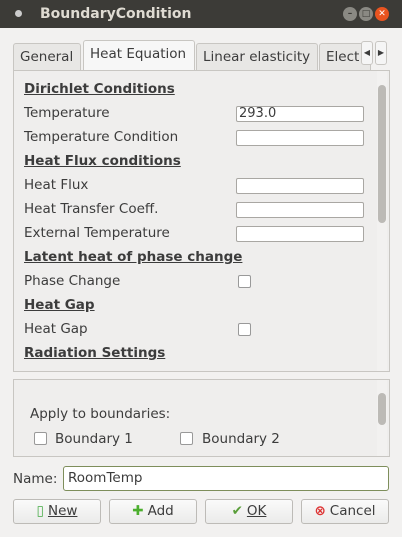 This screenshot has height=537, width=402. I want to click on boundary-2-checkbox, so click(186, 438).